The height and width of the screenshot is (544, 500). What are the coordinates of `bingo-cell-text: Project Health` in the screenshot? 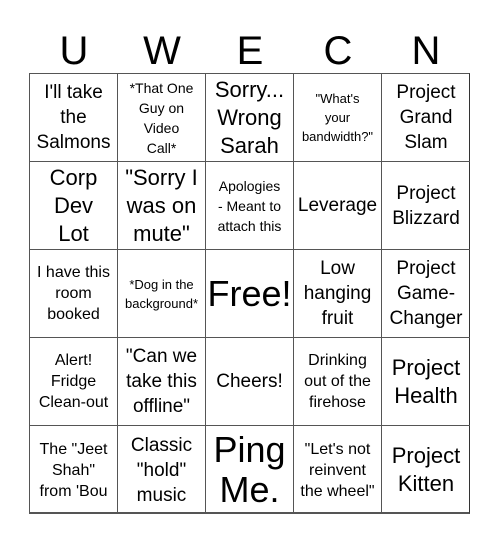 It's located at (426, 381).